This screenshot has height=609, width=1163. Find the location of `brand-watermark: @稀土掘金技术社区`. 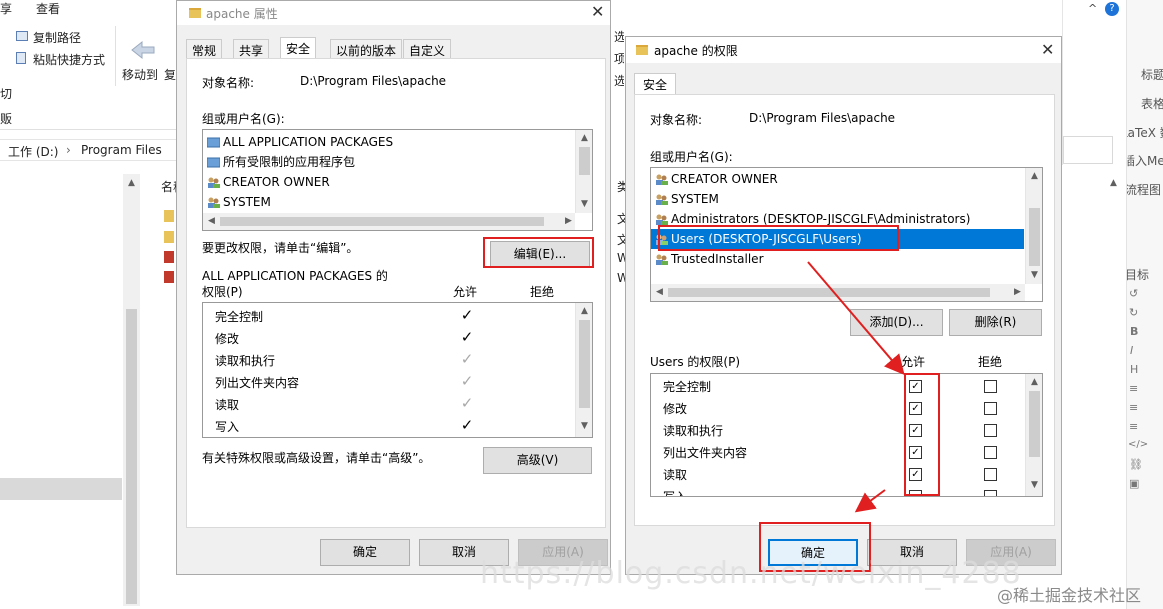

brand-watermark: @稀土掘金技术社区 is located at coordinates (1069, 595).